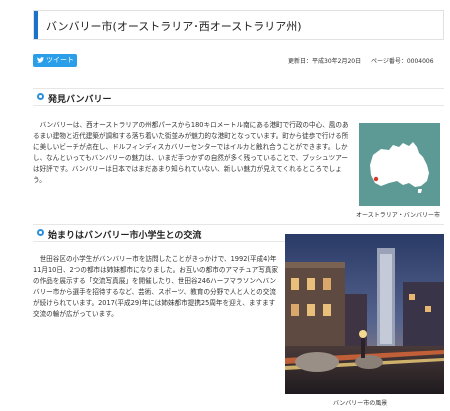 The width and height of the screenshot is (450, 411). I want to click on page-title-box: バンバリー市(オーストラリア･西オーストラリア州), so click(238, 25).